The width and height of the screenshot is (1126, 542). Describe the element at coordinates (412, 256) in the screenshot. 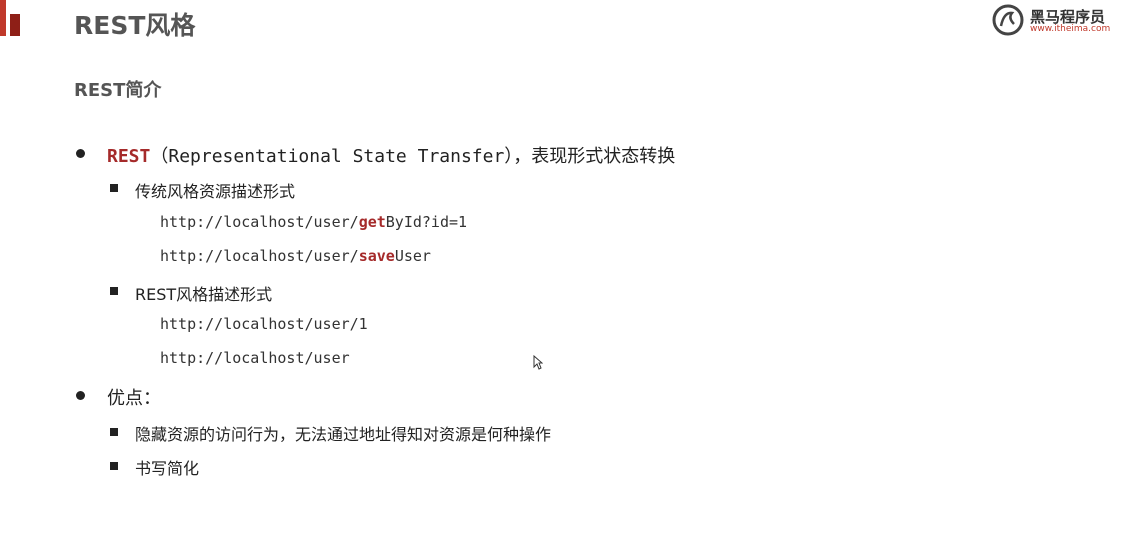

I see `url-suffix: User` at that location.